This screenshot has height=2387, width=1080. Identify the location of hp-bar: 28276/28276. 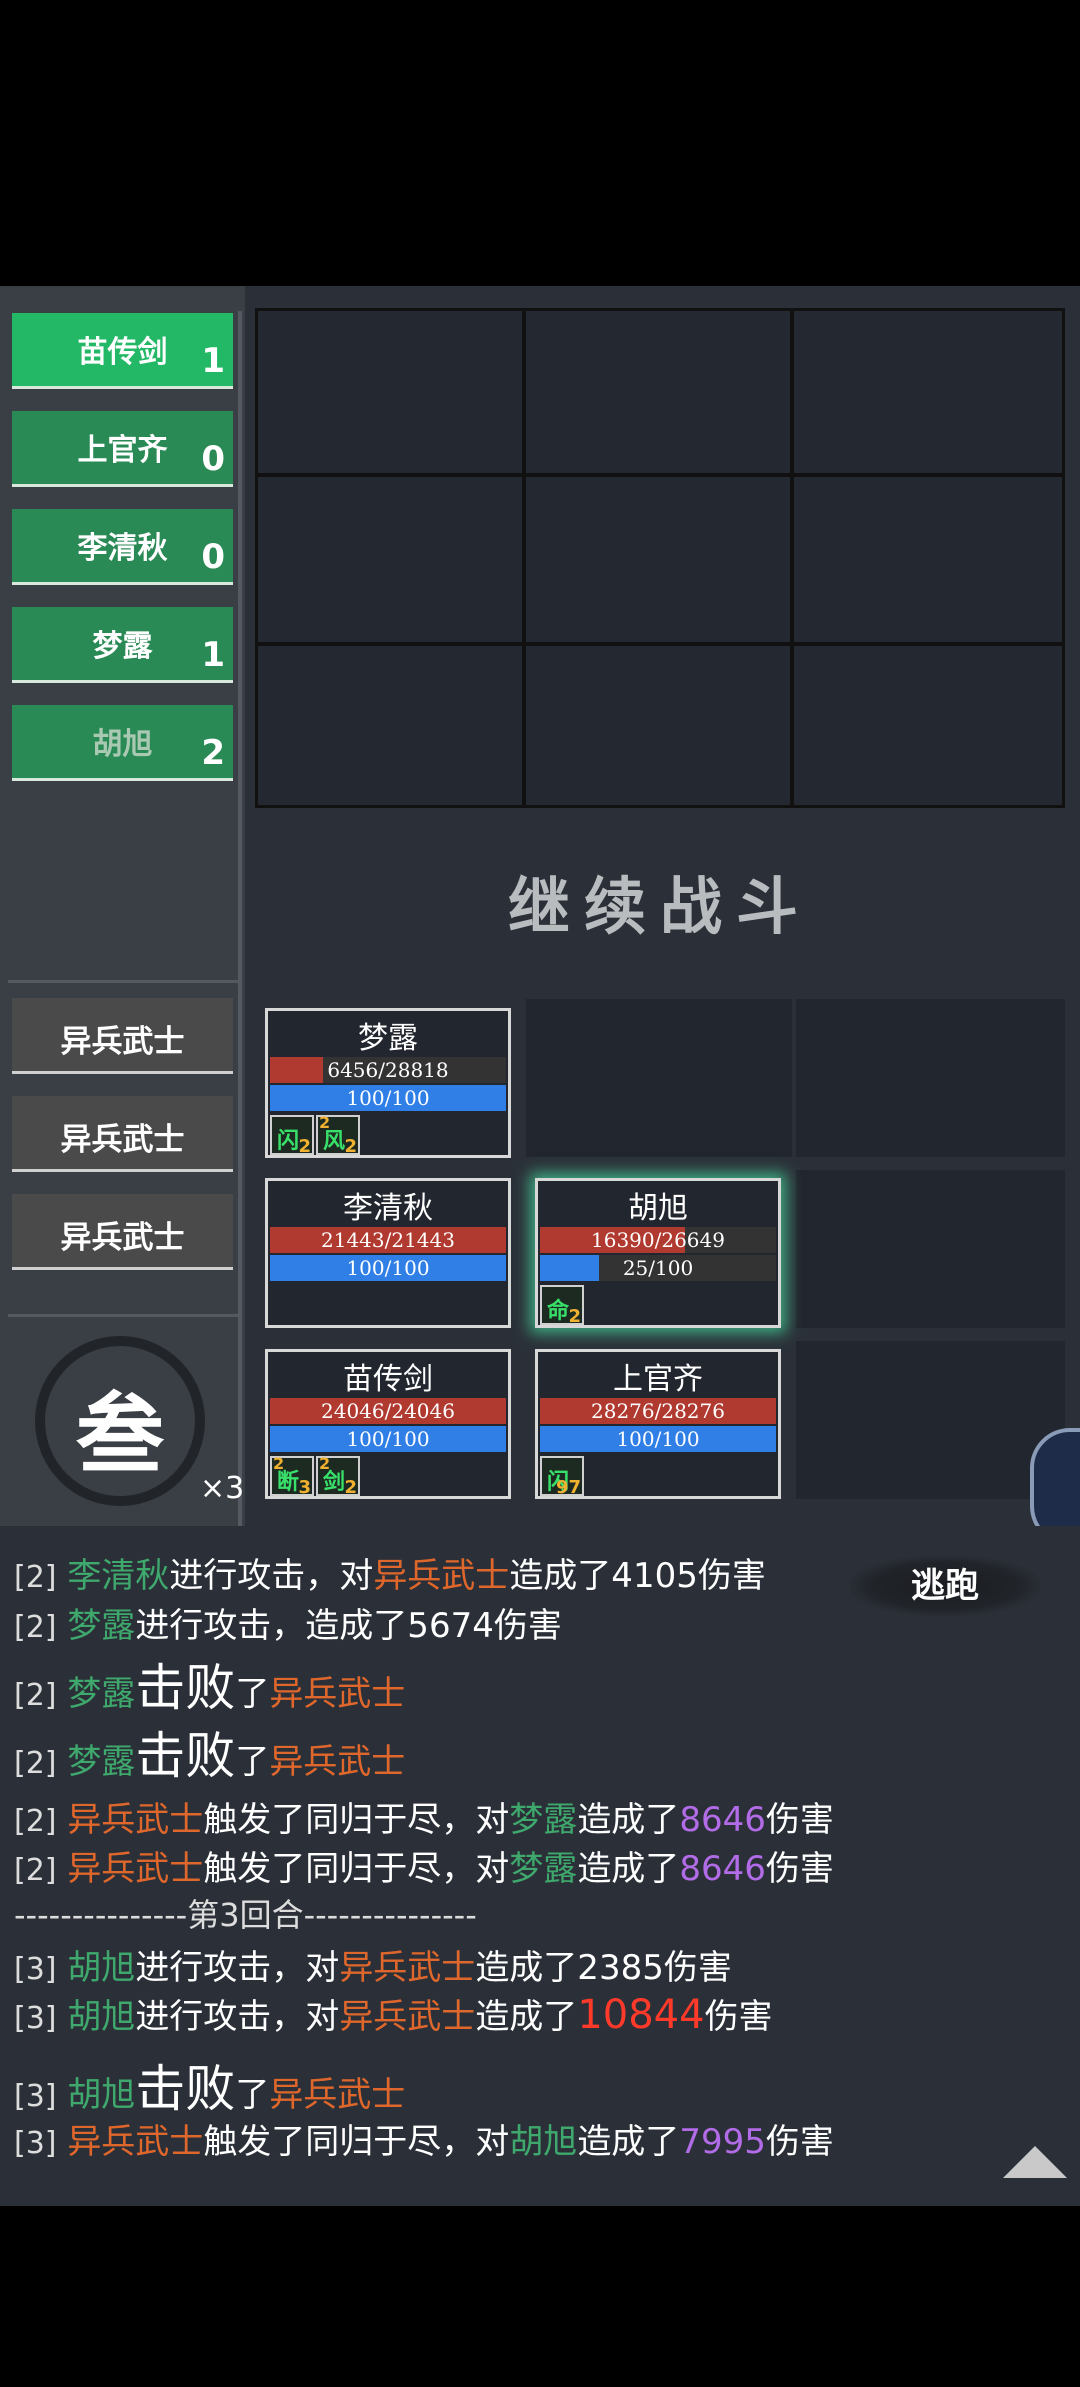
(658, 1411).